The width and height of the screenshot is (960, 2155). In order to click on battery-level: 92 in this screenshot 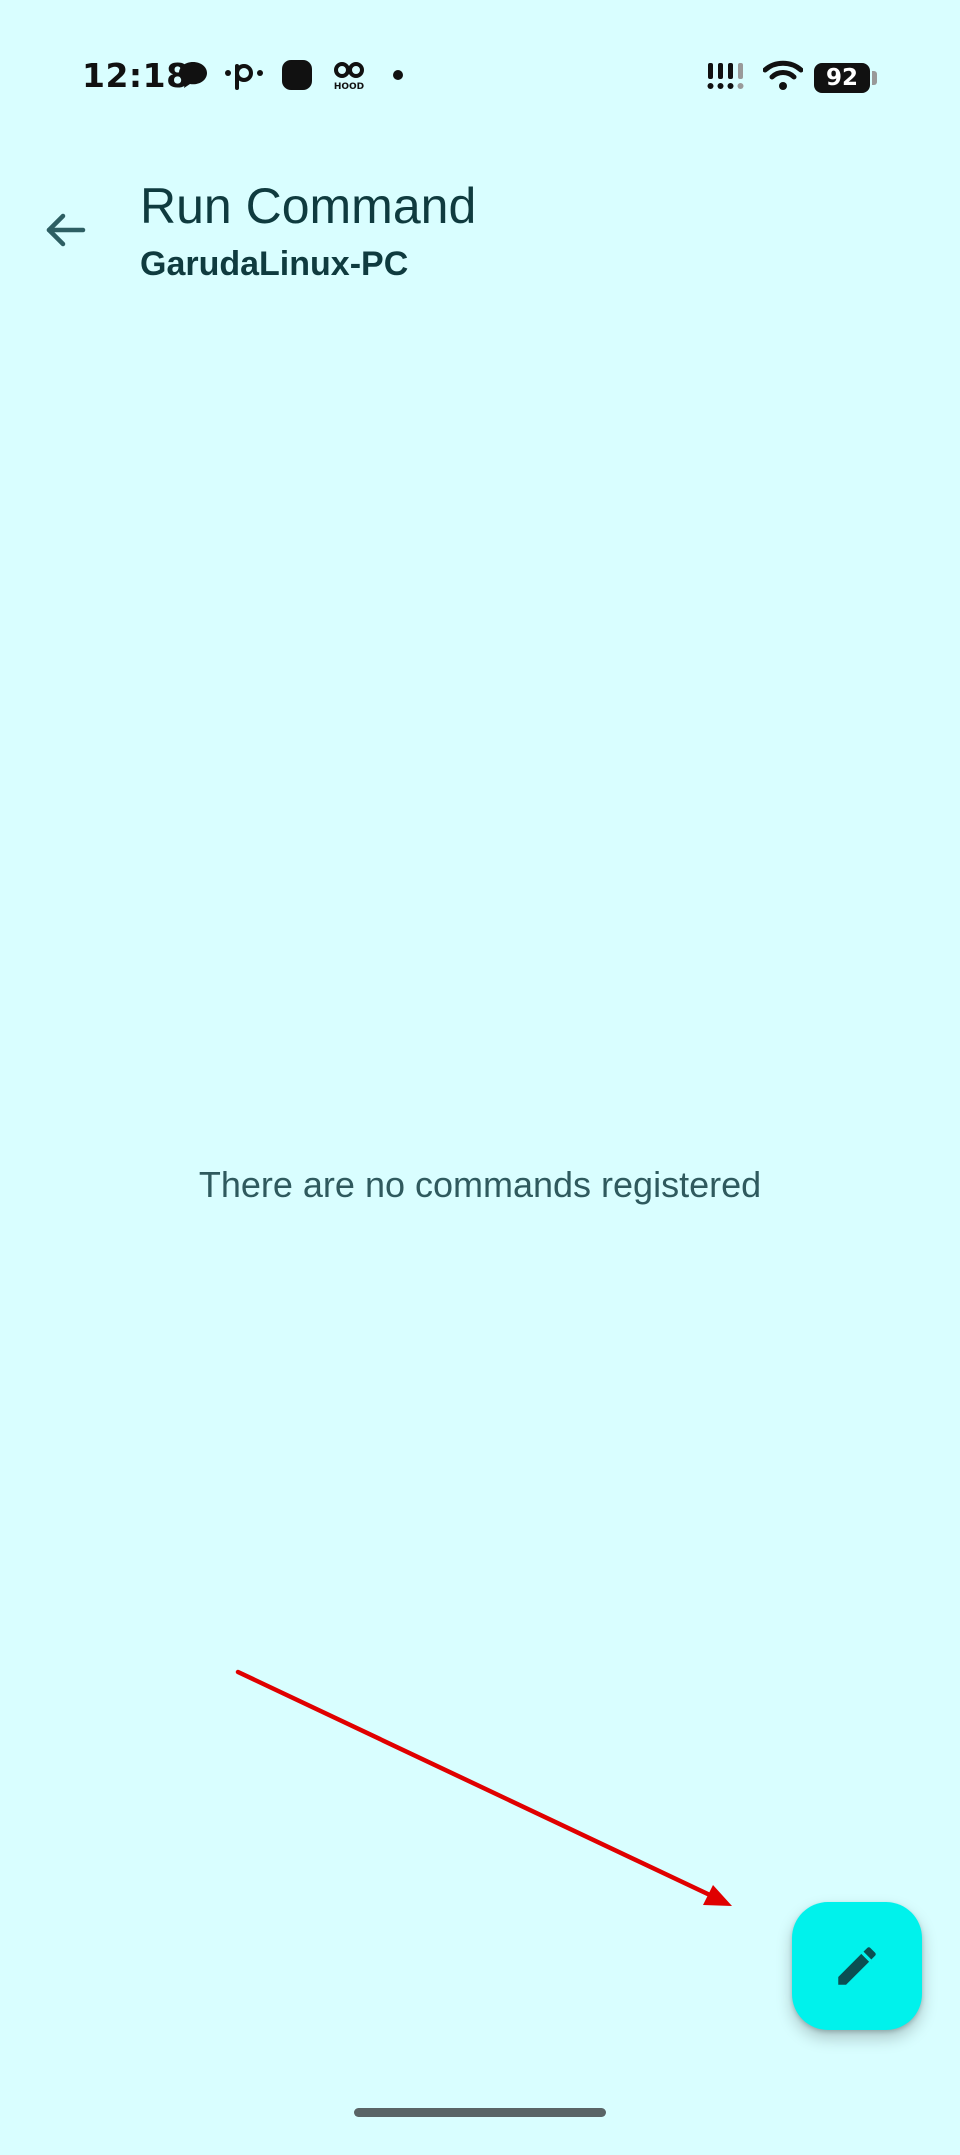, I will do `click(841, 78)`.